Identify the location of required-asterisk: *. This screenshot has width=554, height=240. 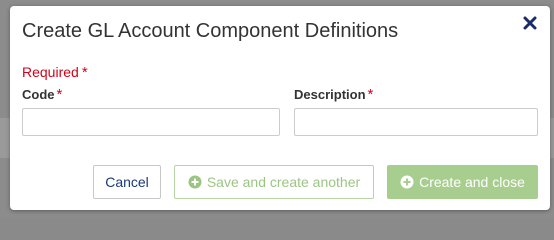
(84, 72).